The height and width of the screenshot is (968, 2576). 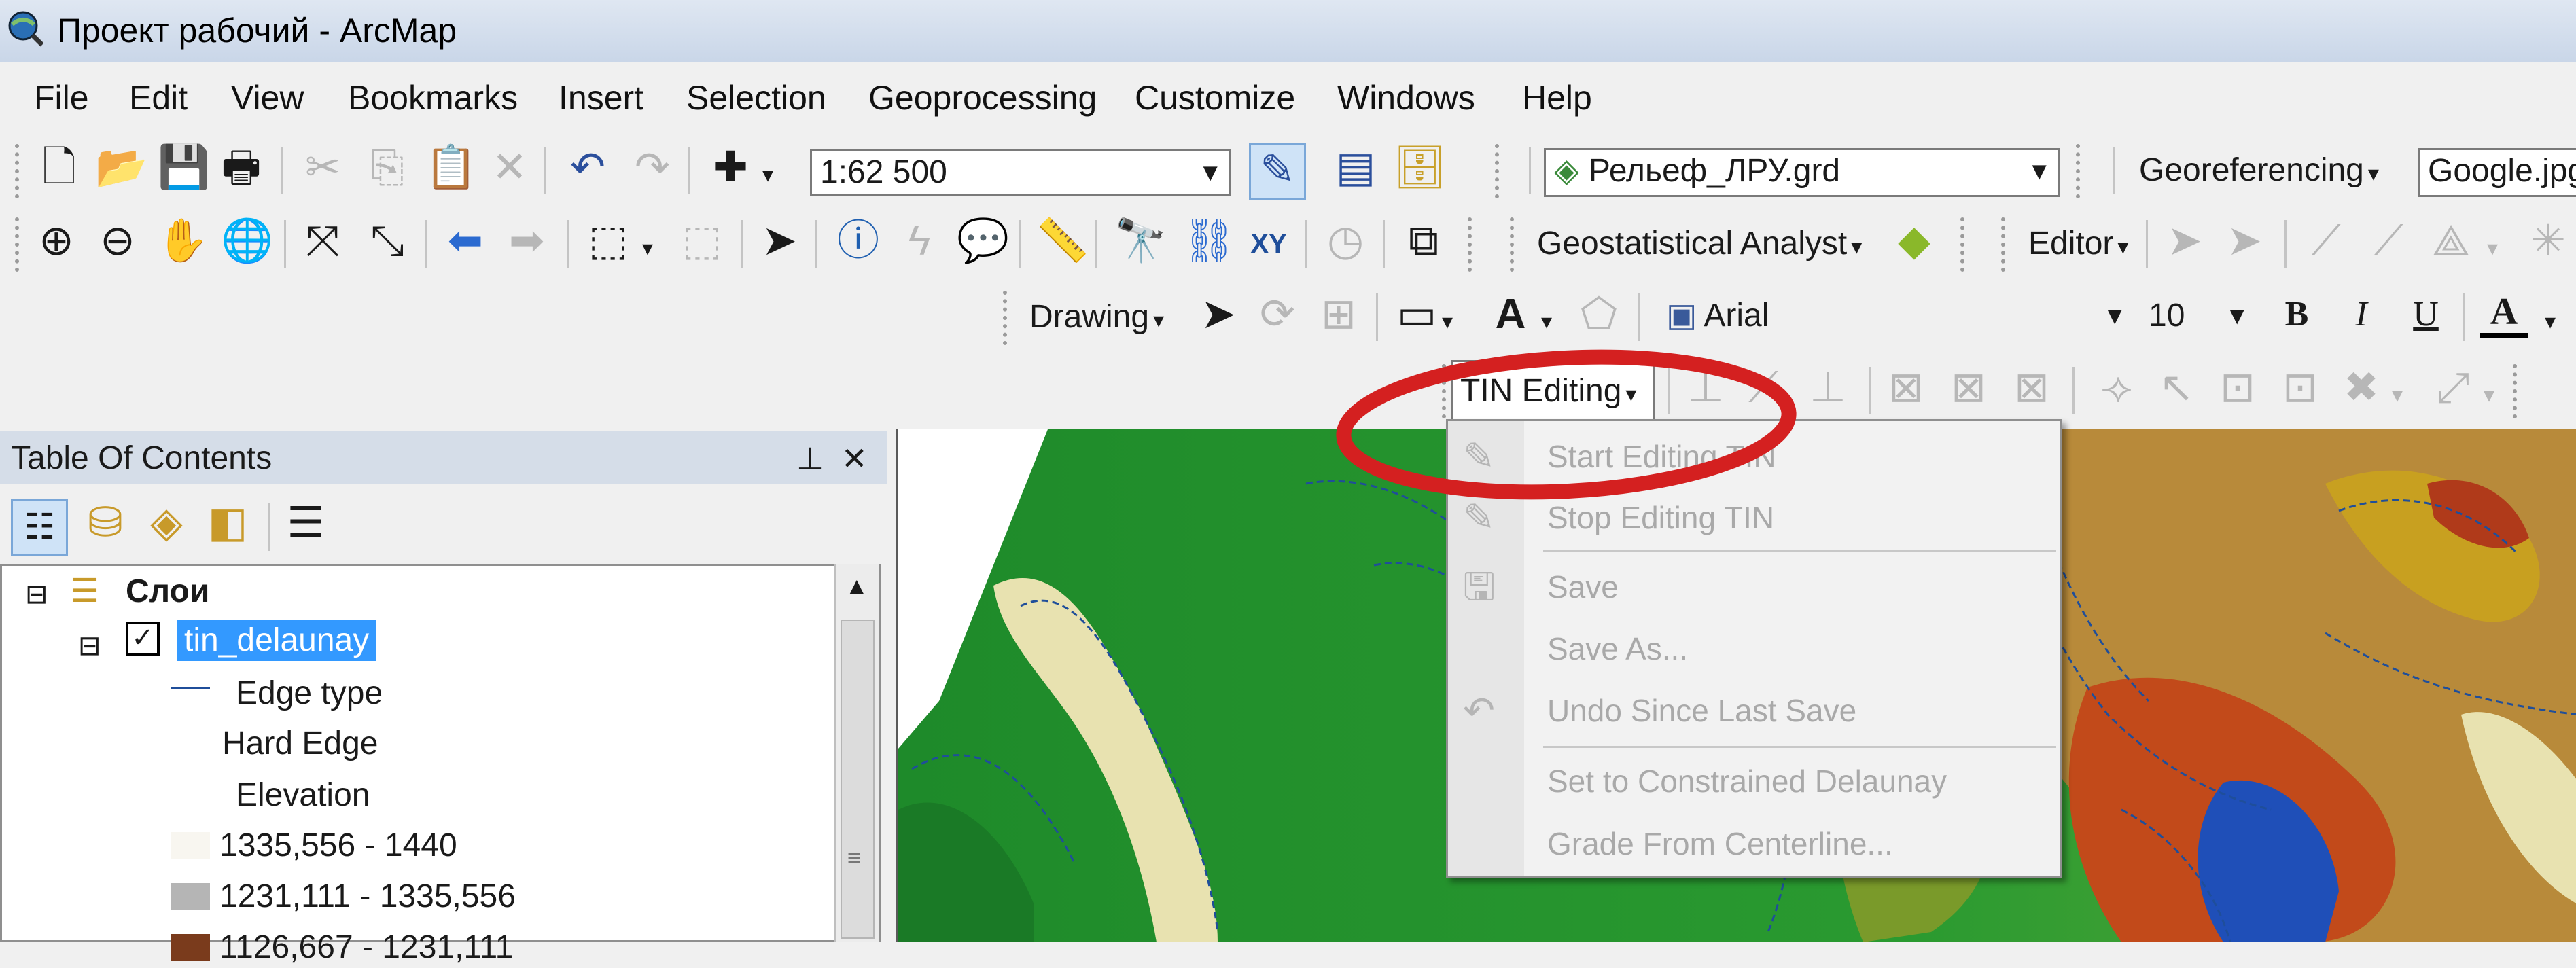 What do you see at coordinates (608, 241) in the screenshot?
I see `select-features-icon: ⬚` at bounding box center [608, 241].